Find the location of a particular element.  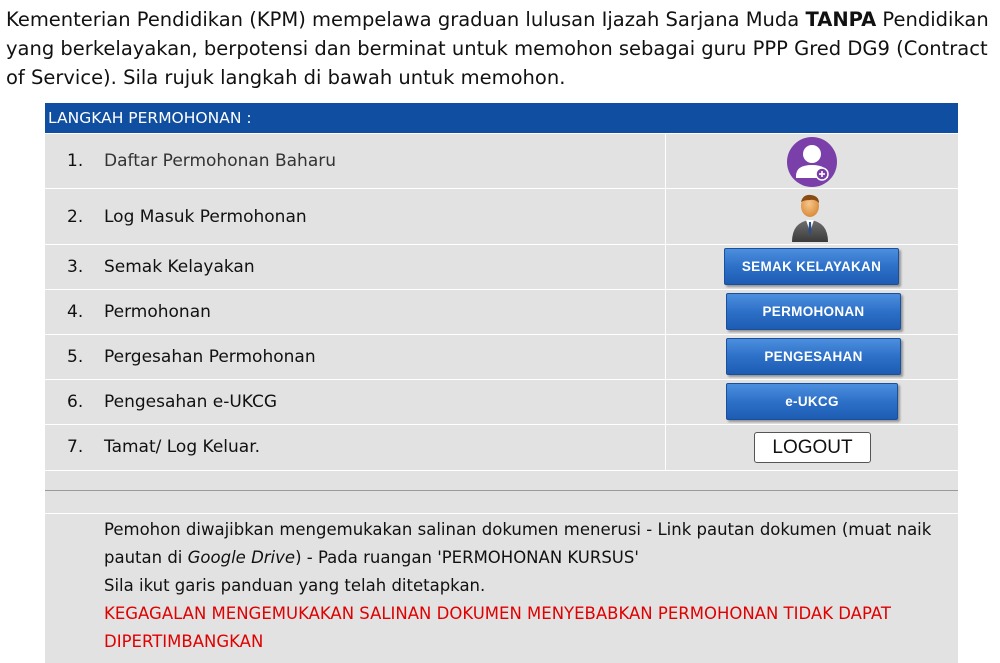

logout-button: LOGOUT is located at coordinates (812, 447).